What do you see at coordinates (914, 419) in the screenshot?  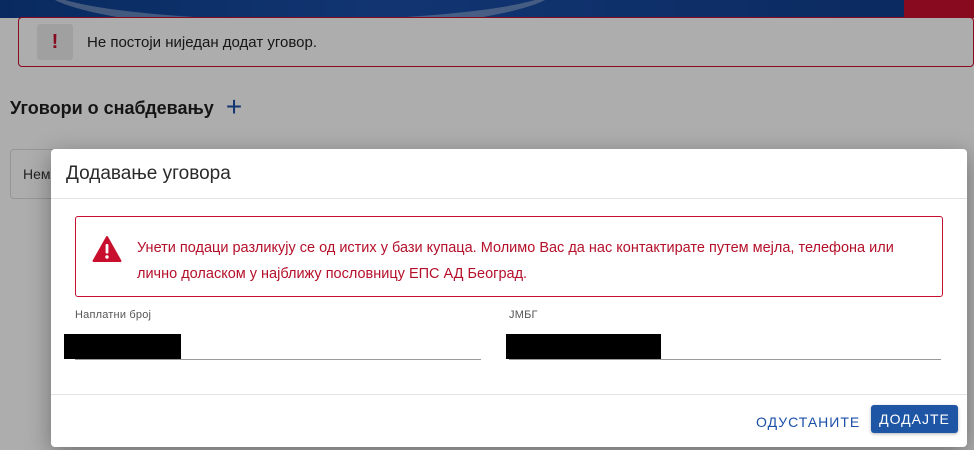 I see `add-button: ДОДАЈТЕ` at bounding box center [914, 419].